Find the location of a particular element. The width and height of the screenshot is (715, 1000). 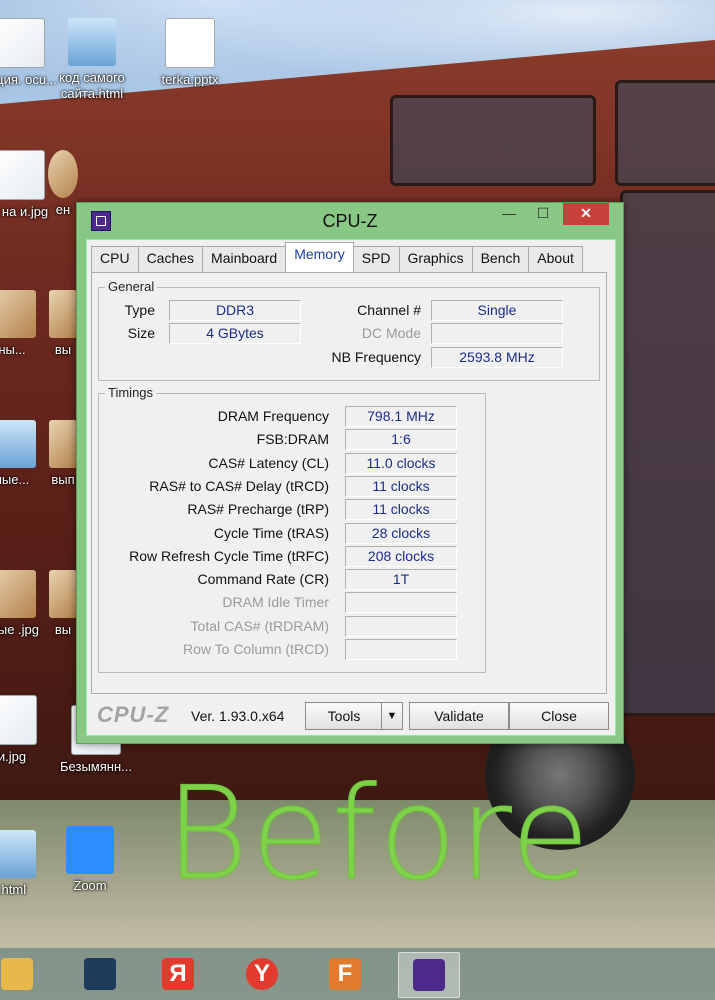

timing-label: RAS# to CAS# Delay (tRCD) is located at coordinates (239, 485).